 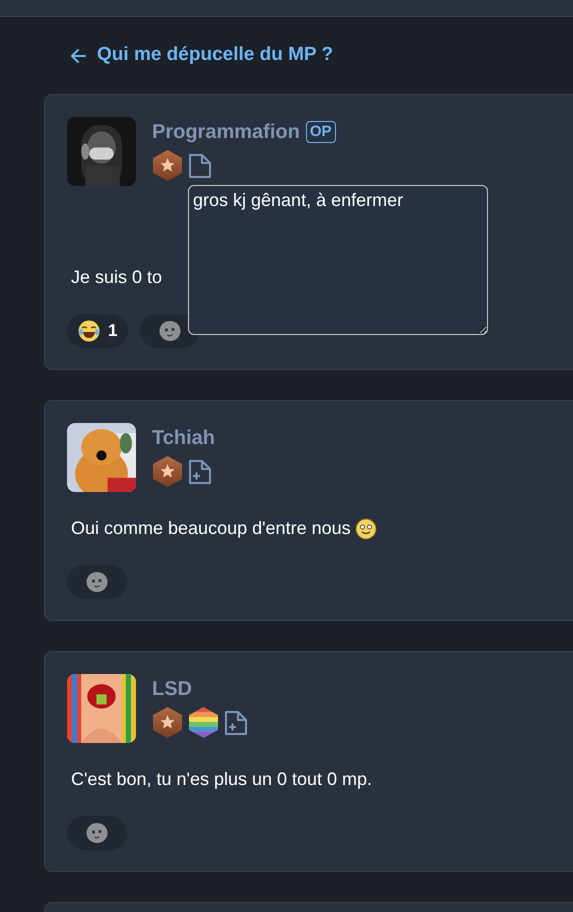 What do you see at coordinates (172, 689) in the screenshot?
I see `author-name: LSD` at bounding box center [172, 689].